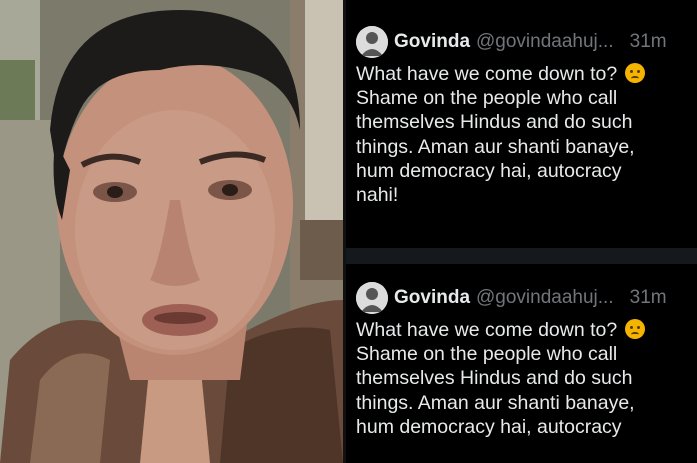 This screenshot has width=697, height=463. Describe the element at coordinates (377, 195) in the screenshot. I see `tweet-line: nahi!` at that location.